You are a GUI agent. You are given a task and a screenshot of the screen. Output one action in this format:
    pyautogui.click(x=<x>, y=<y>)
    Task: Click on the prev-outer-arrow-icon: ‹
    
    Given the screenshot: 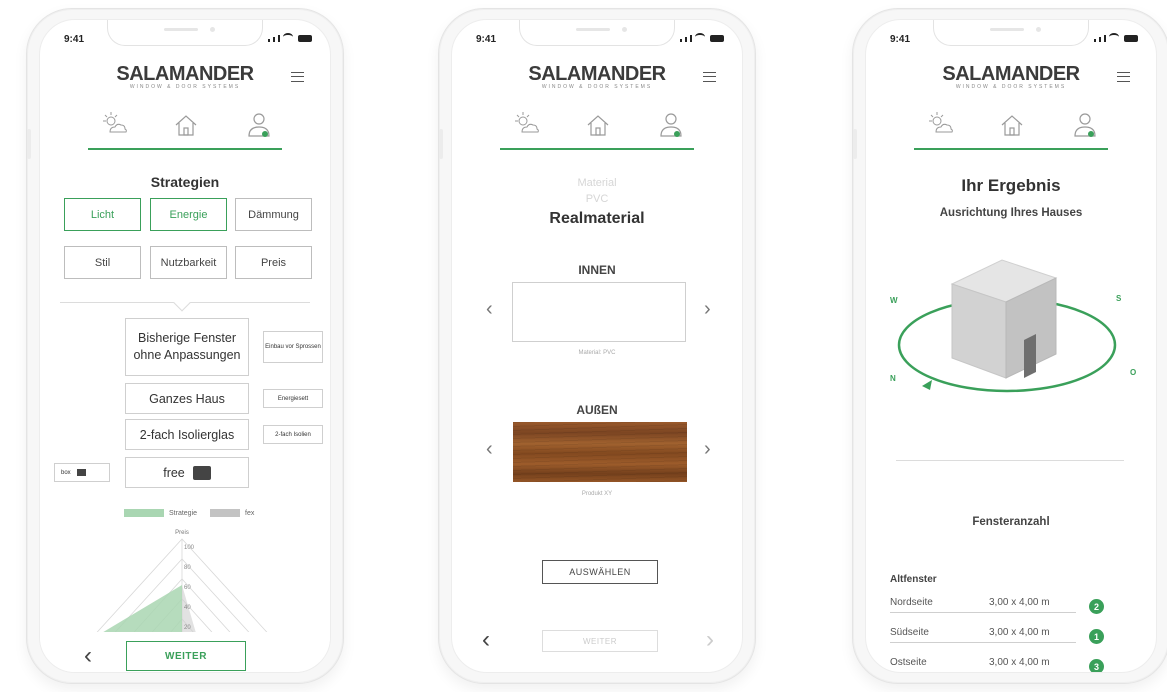 What is the action you would take?
    pyautogui.click(x=489, y=449)
    